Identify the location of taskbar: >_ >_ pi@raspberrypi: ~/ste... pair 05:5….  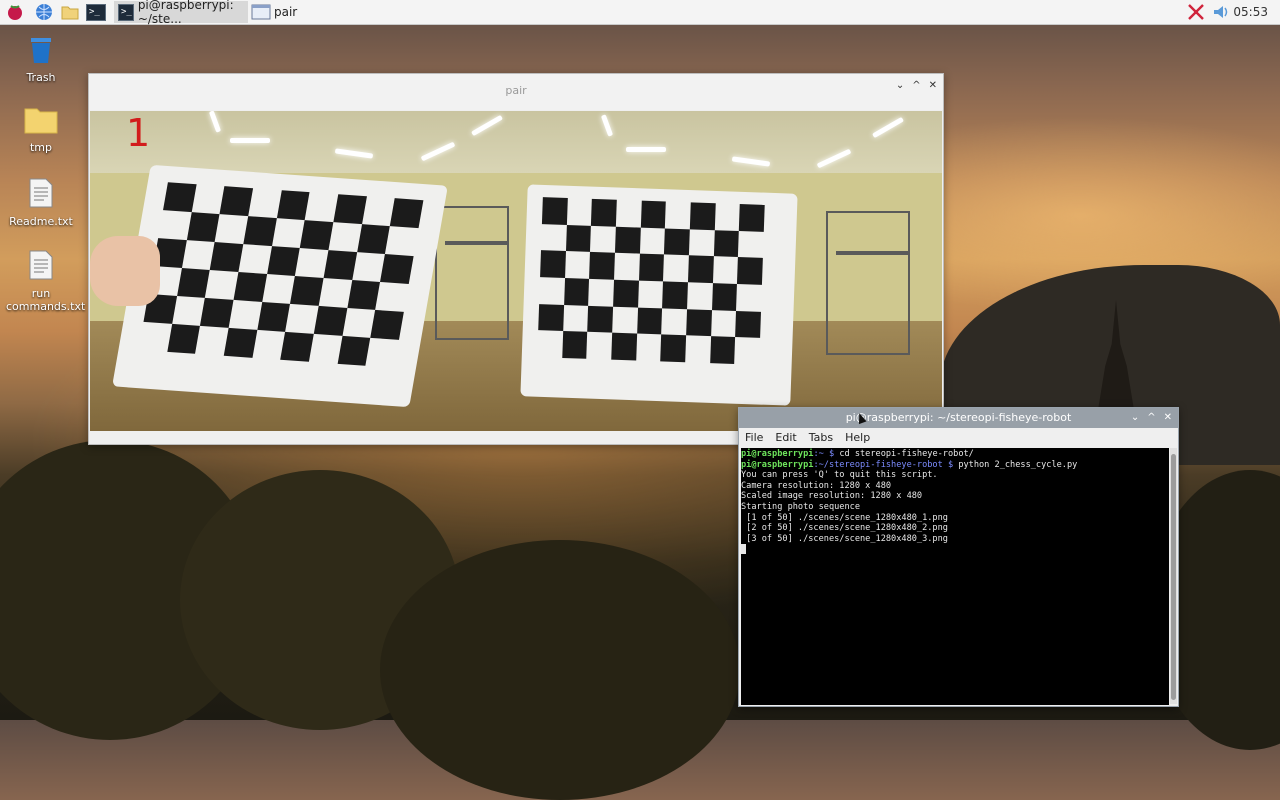
(640, 13).